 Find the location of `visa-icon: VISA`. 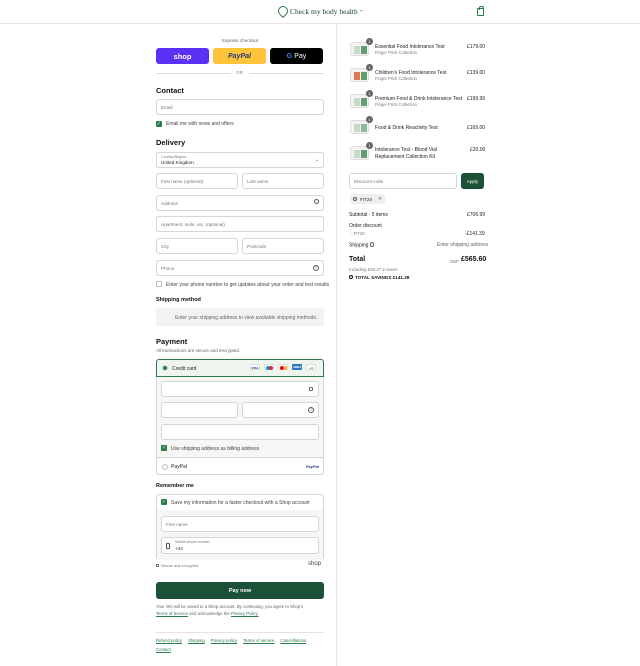

visa-icon: VISA is located at coordinates (255, 367).